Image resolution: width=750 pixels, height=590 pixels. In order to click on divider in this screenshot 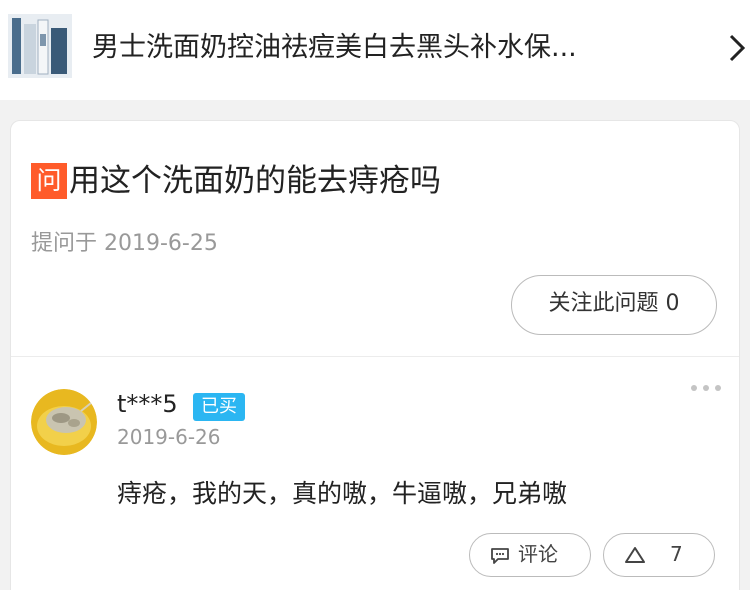, I will do `click(375, 356)`.